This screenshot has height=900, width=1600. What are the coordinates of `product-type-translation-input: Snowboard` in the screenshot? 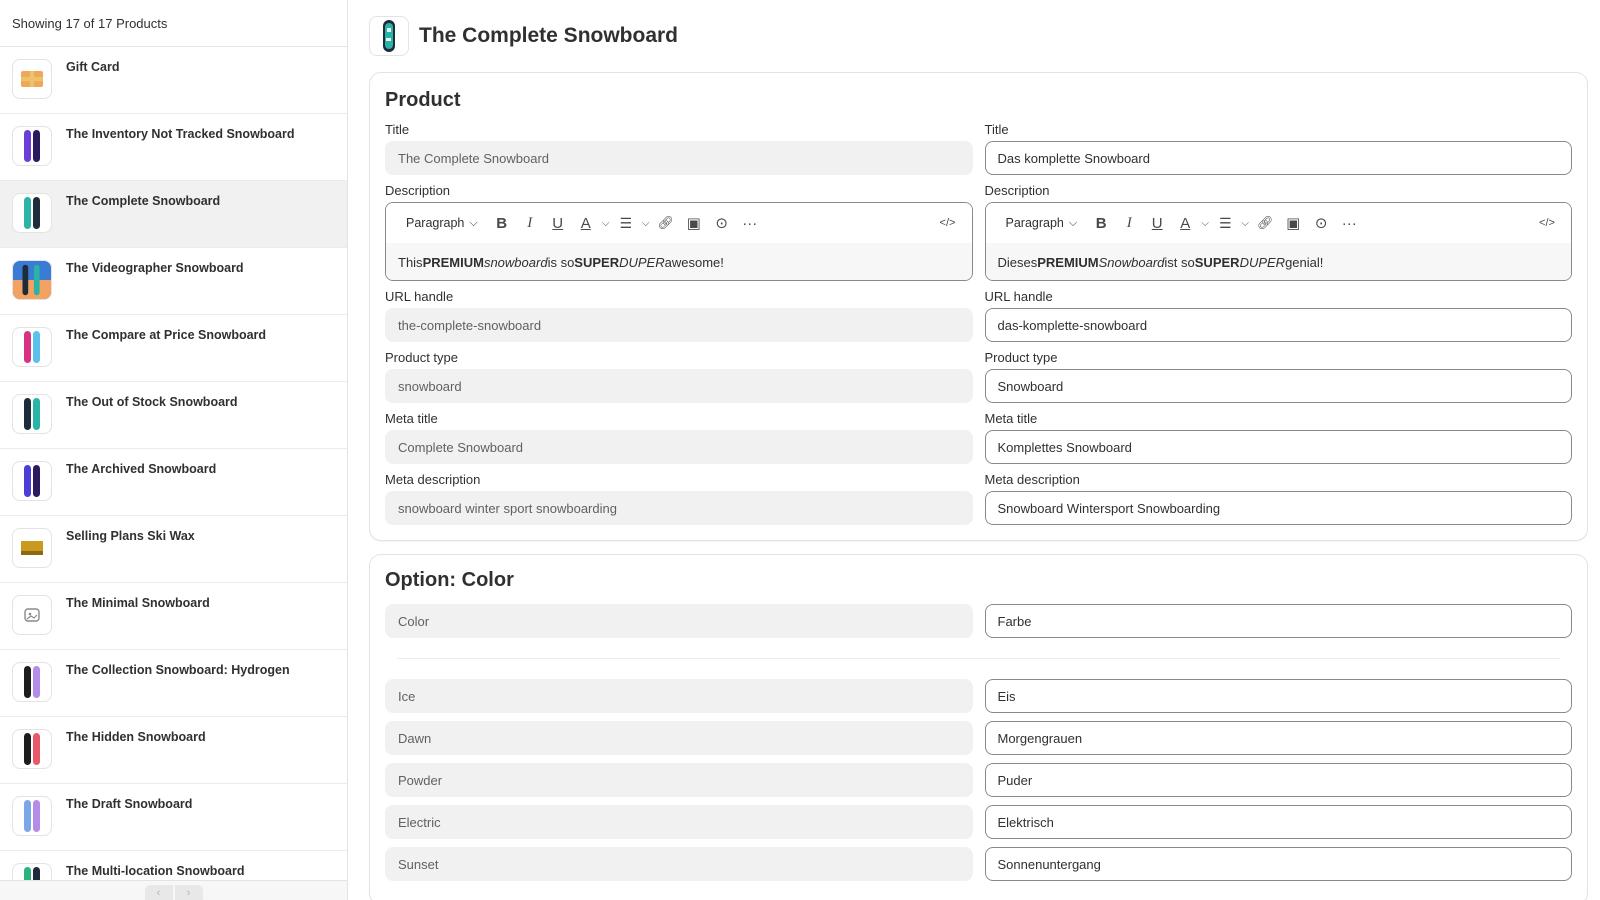 It's located at (1278, 386).